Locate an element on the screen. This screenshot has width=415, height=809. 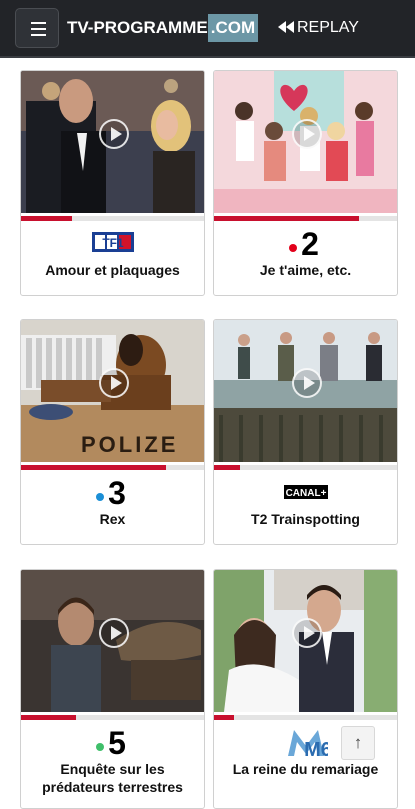
channel-logo-tf1: TF1 is located at coordinates (112, 242).